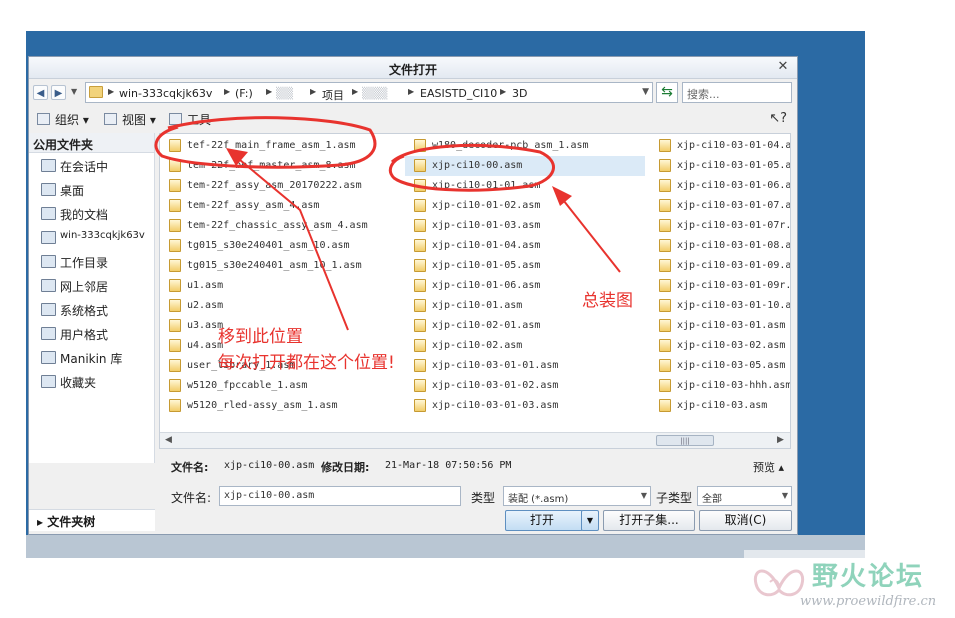 The height and width of the screenshot is (618, 955). Describe the element at coordinates (783, 67) in the screenshot. I see `close-icon: ✕` at that location.